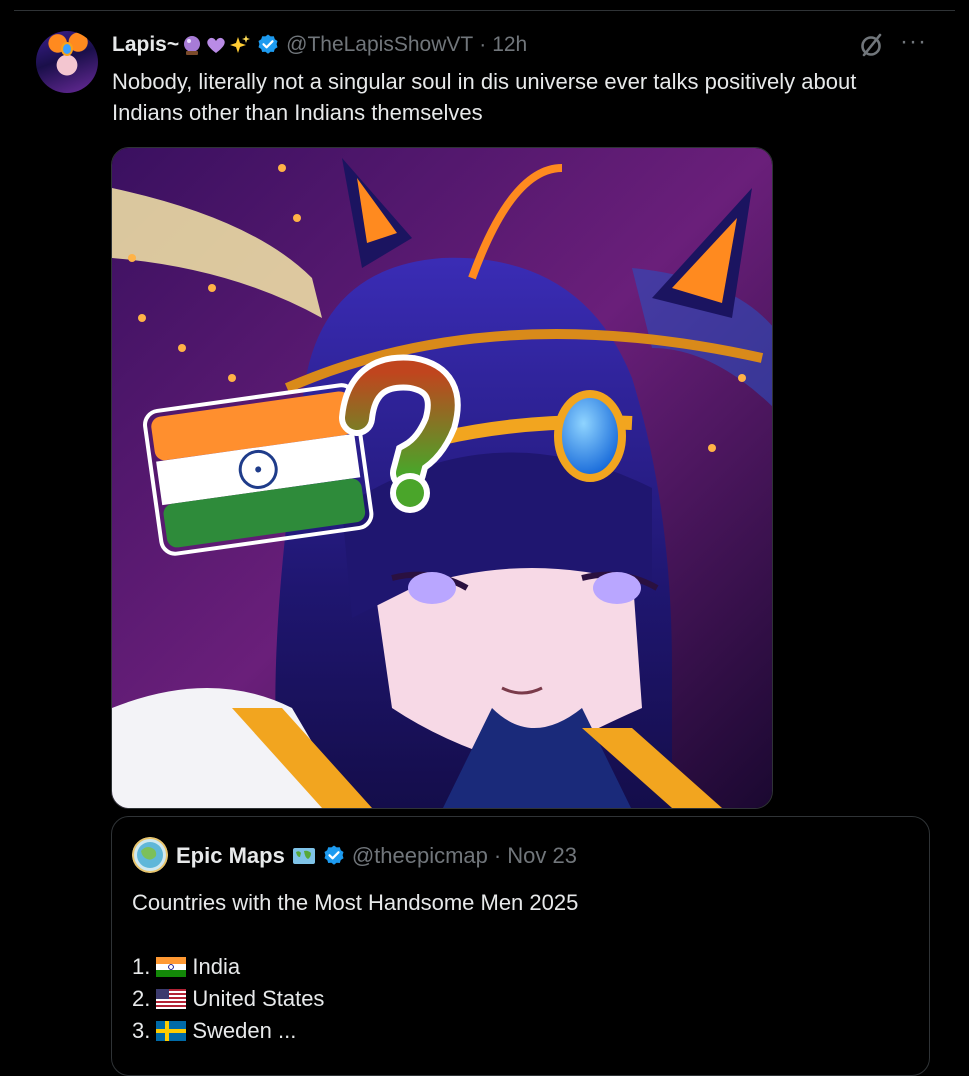 This screenshot has height=1076, width=969. Describe the element at coordinates (420, 856) in the screenshot. I see `quote-handle: @theepicmap` at that location.